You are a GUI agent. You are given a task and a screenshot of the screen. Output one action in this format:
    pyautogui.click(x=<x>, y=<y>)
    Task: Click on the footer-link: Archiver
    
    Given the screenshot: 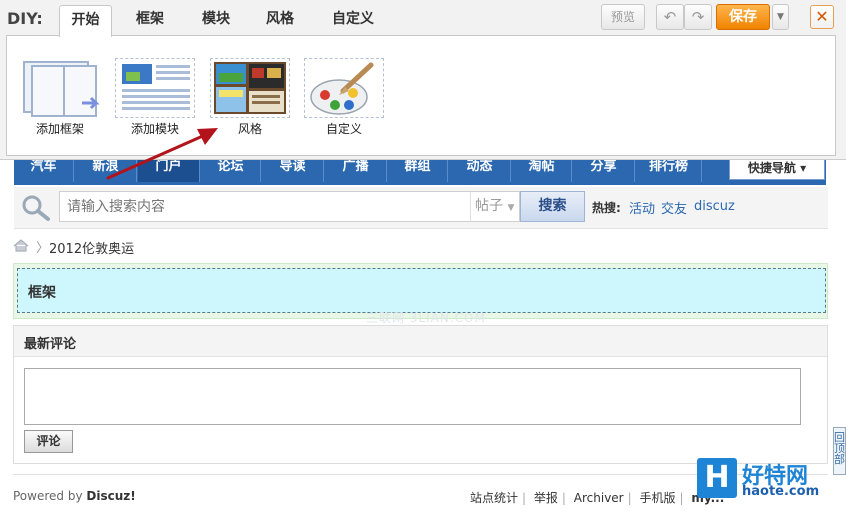 What is the action you would take?
    pyautogui.click(x=599, y=498)
    